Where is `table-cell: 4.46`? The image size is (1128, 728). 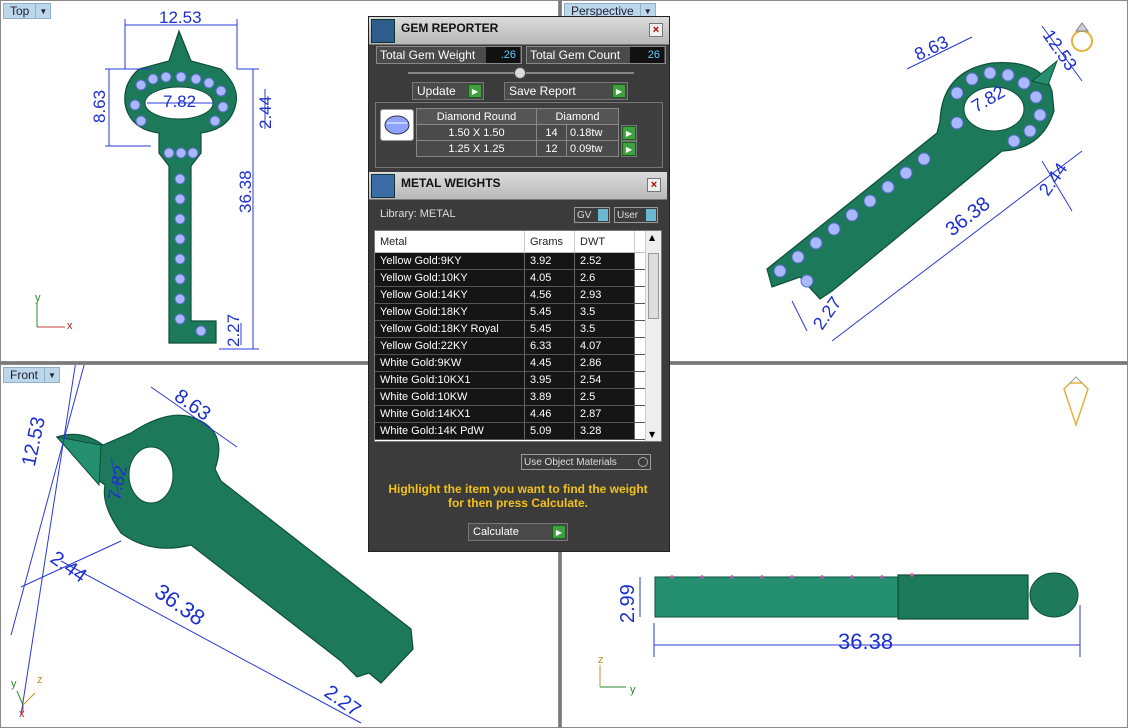 table-cell: 4.46 is located at coordinates (550, 414).